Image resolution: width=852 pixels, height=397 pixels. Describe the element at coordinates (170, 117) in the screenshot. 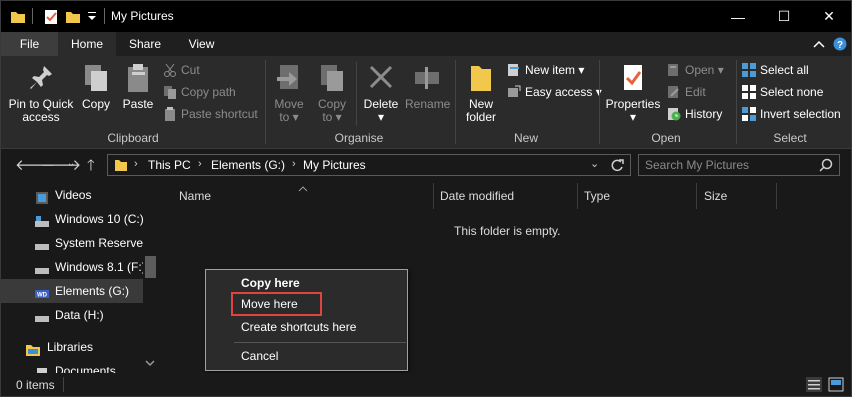

I see `paste-shortcut-icon` at that location.